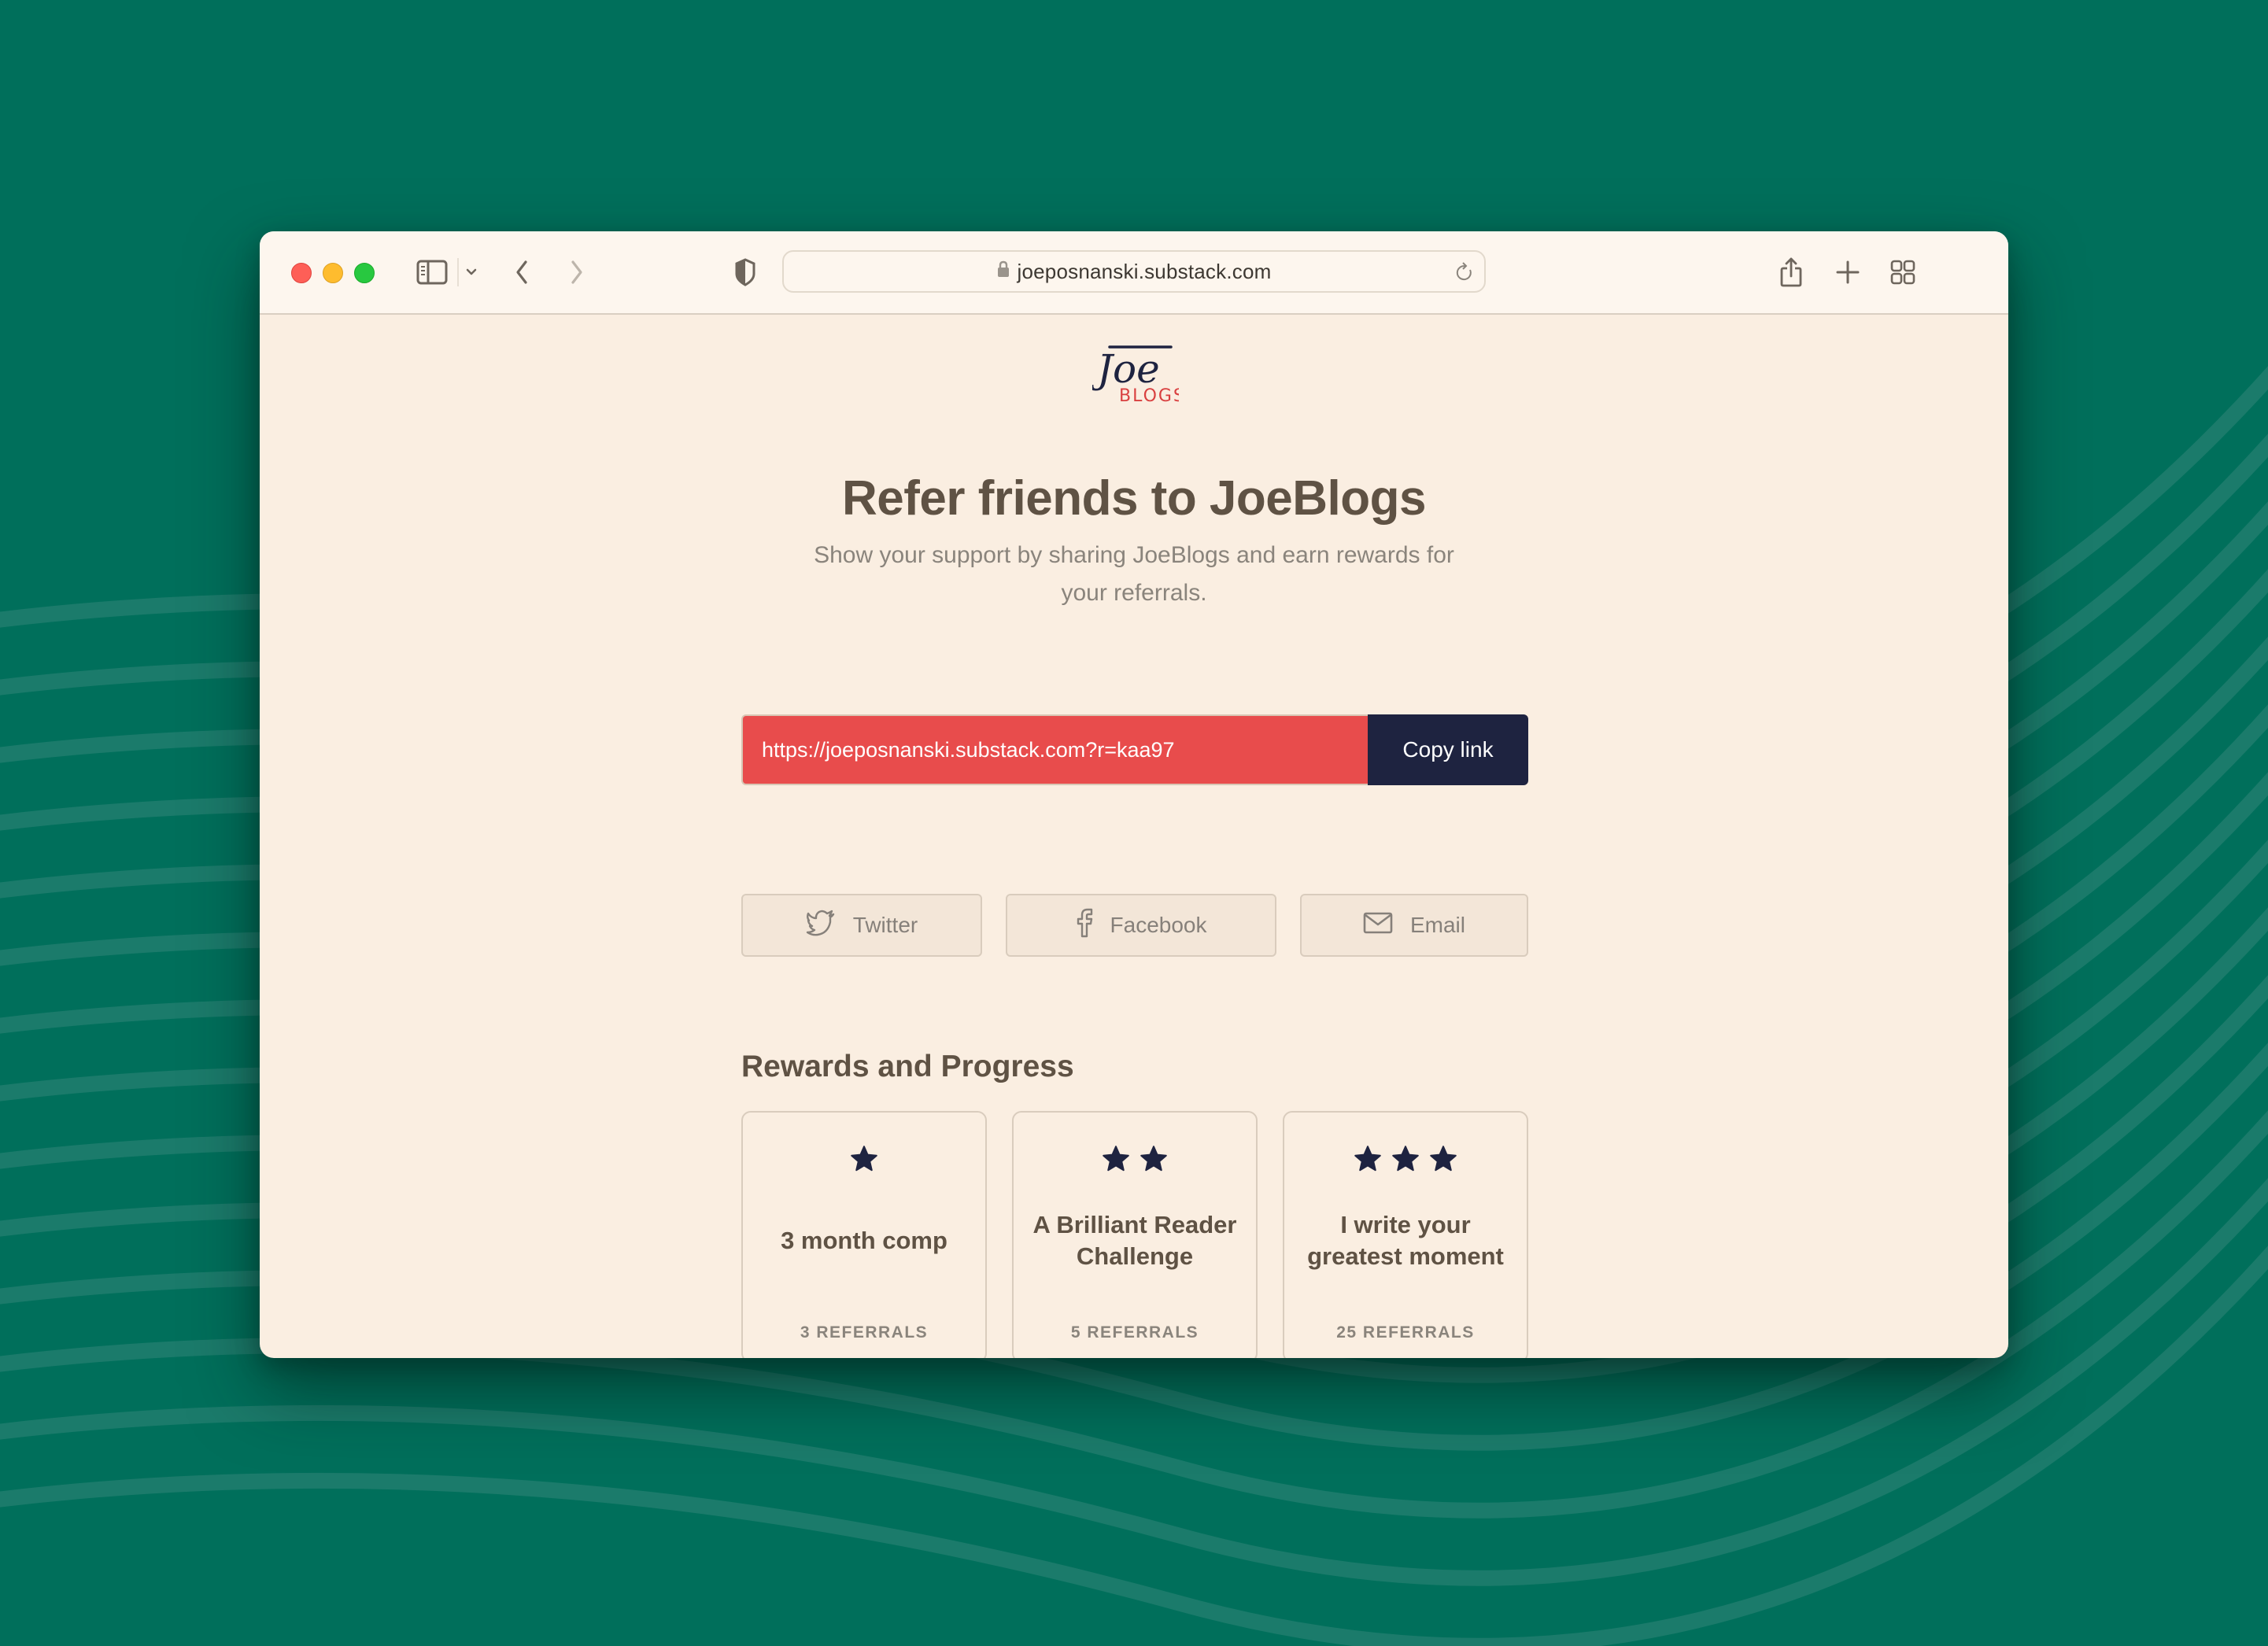 The height and width of the screenshot is (1646, 2268). I want to click on share-email-label: Email, so click(1437, 925).